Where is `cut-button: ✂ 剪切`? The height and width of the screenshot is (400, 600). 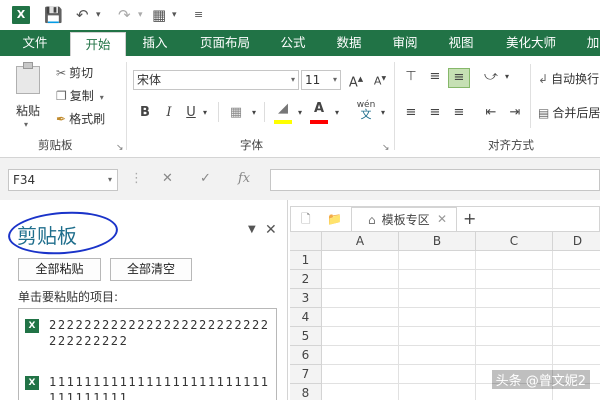 cut-button: ✂ 剪切 is located at coordinates (74, 72).